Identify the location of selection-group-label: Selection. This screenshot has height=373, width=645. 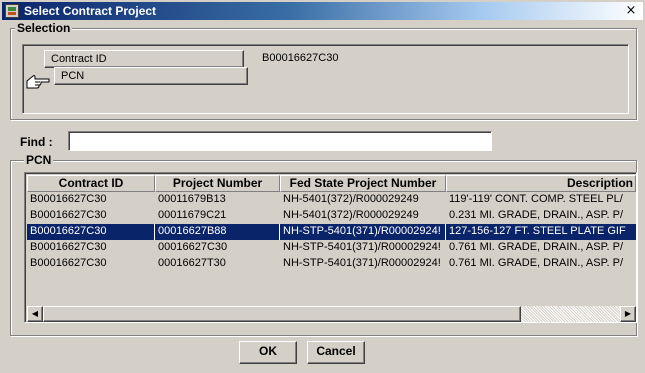
(44, 28).